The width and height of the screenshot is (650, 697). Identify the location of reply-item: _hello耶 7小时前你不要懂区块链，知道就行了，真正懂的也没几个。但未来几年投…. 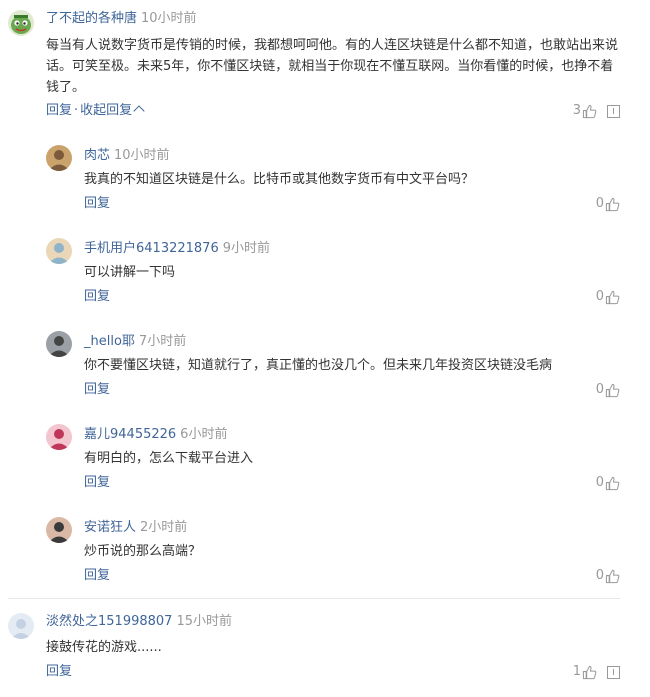
(325, 368).